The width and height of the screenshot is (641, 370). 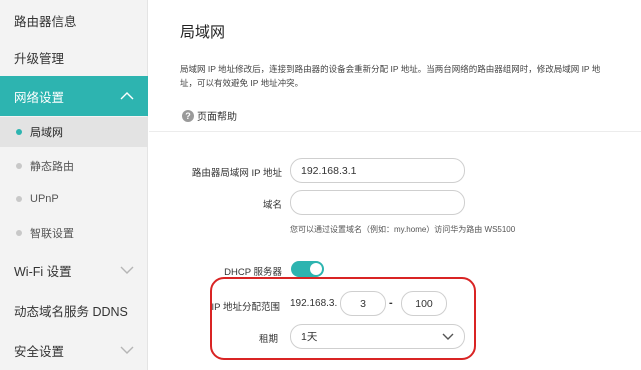 What do you see at coordinates (343, 318) in the screenshot?
I see `highlight-annotation` at bounding box center [343, 318].